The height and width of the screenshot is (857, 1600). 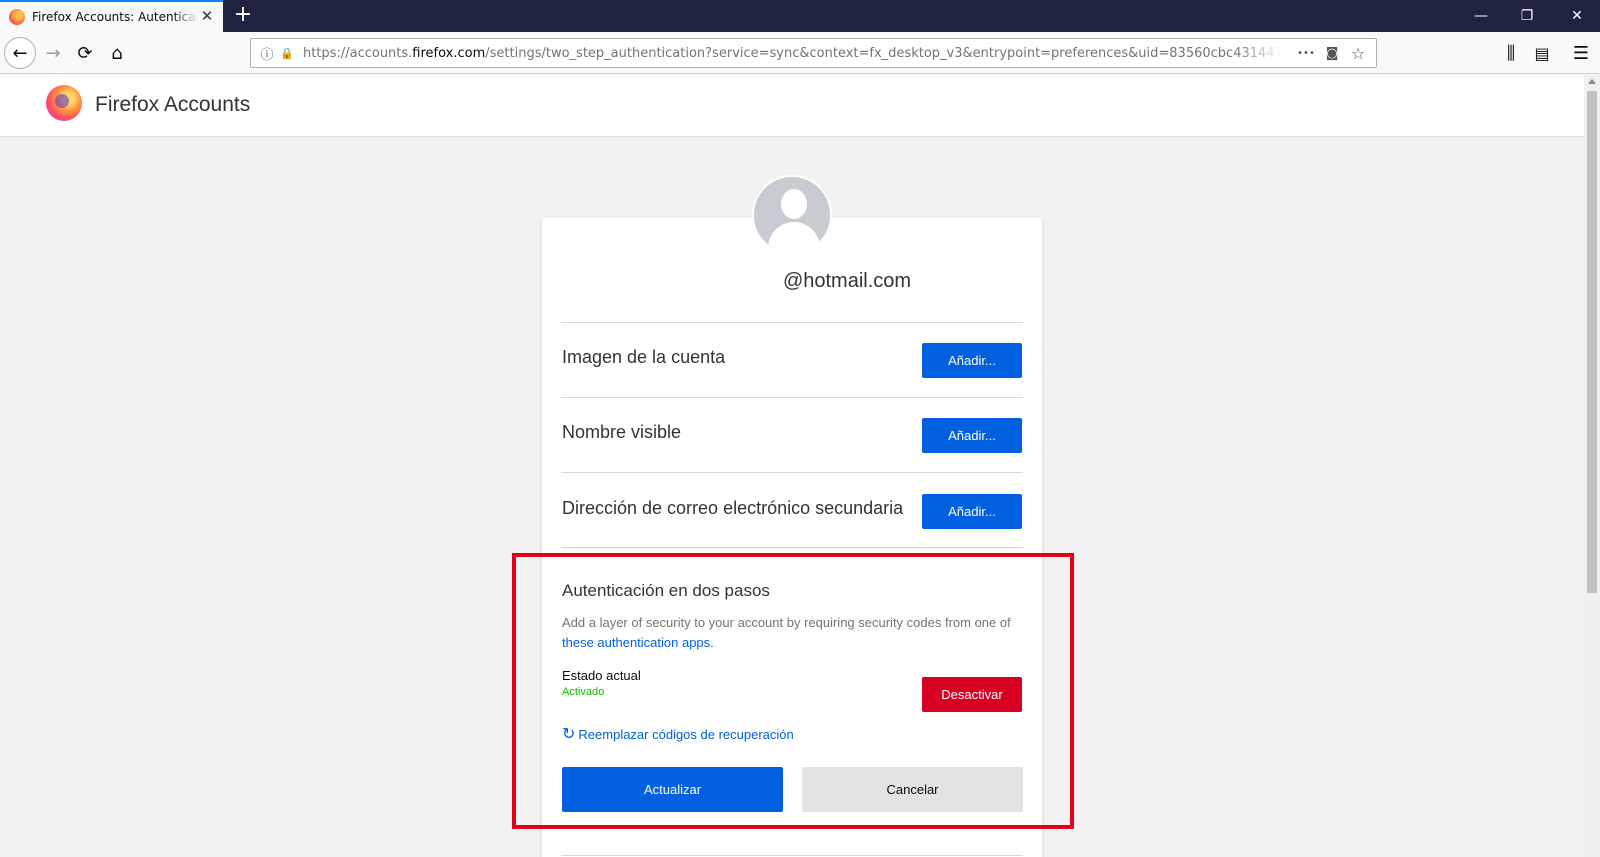 What do you see at coordinates (287, 53) in the screenshot?
I see `lock-icon: 🔒` at bounding box center [287, 53].